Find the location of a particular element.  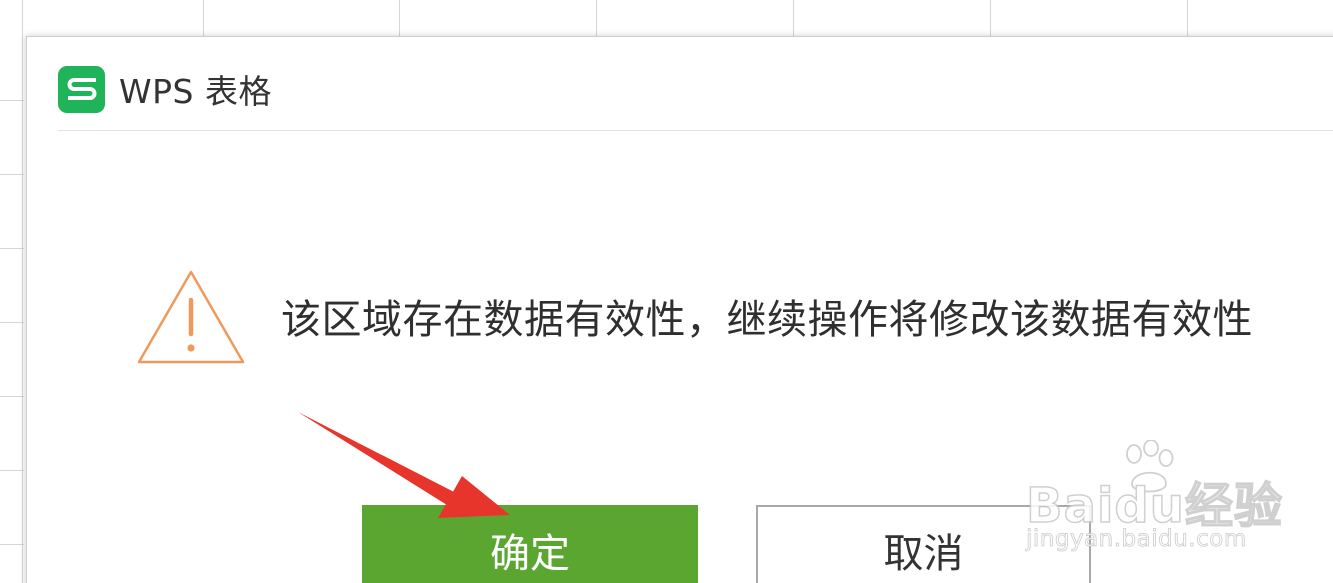

ok-button: 确定 is located at coordinates (530, 544).